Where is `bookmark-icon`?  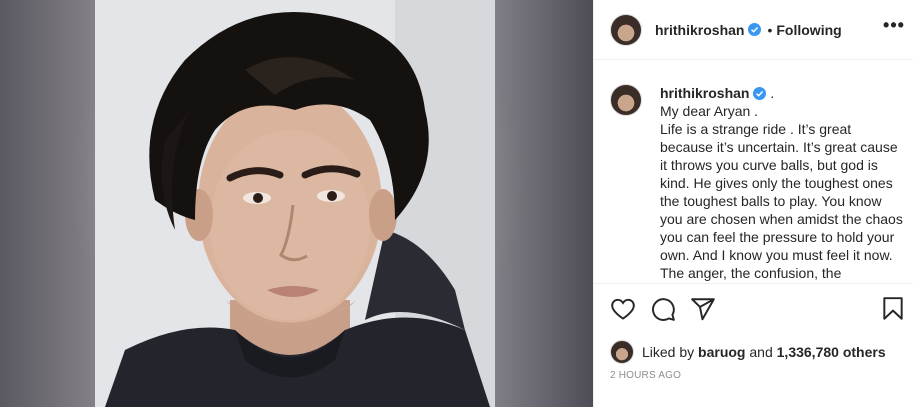
bookmark-icon is located at coordinates (893, 309).